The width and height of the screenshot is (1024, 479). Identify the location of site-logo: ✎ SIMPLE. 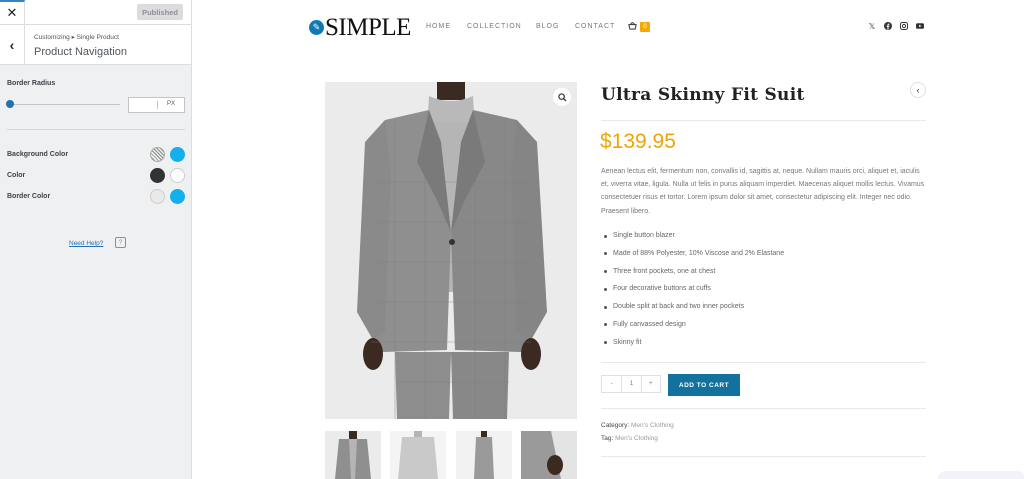
(360, 27).